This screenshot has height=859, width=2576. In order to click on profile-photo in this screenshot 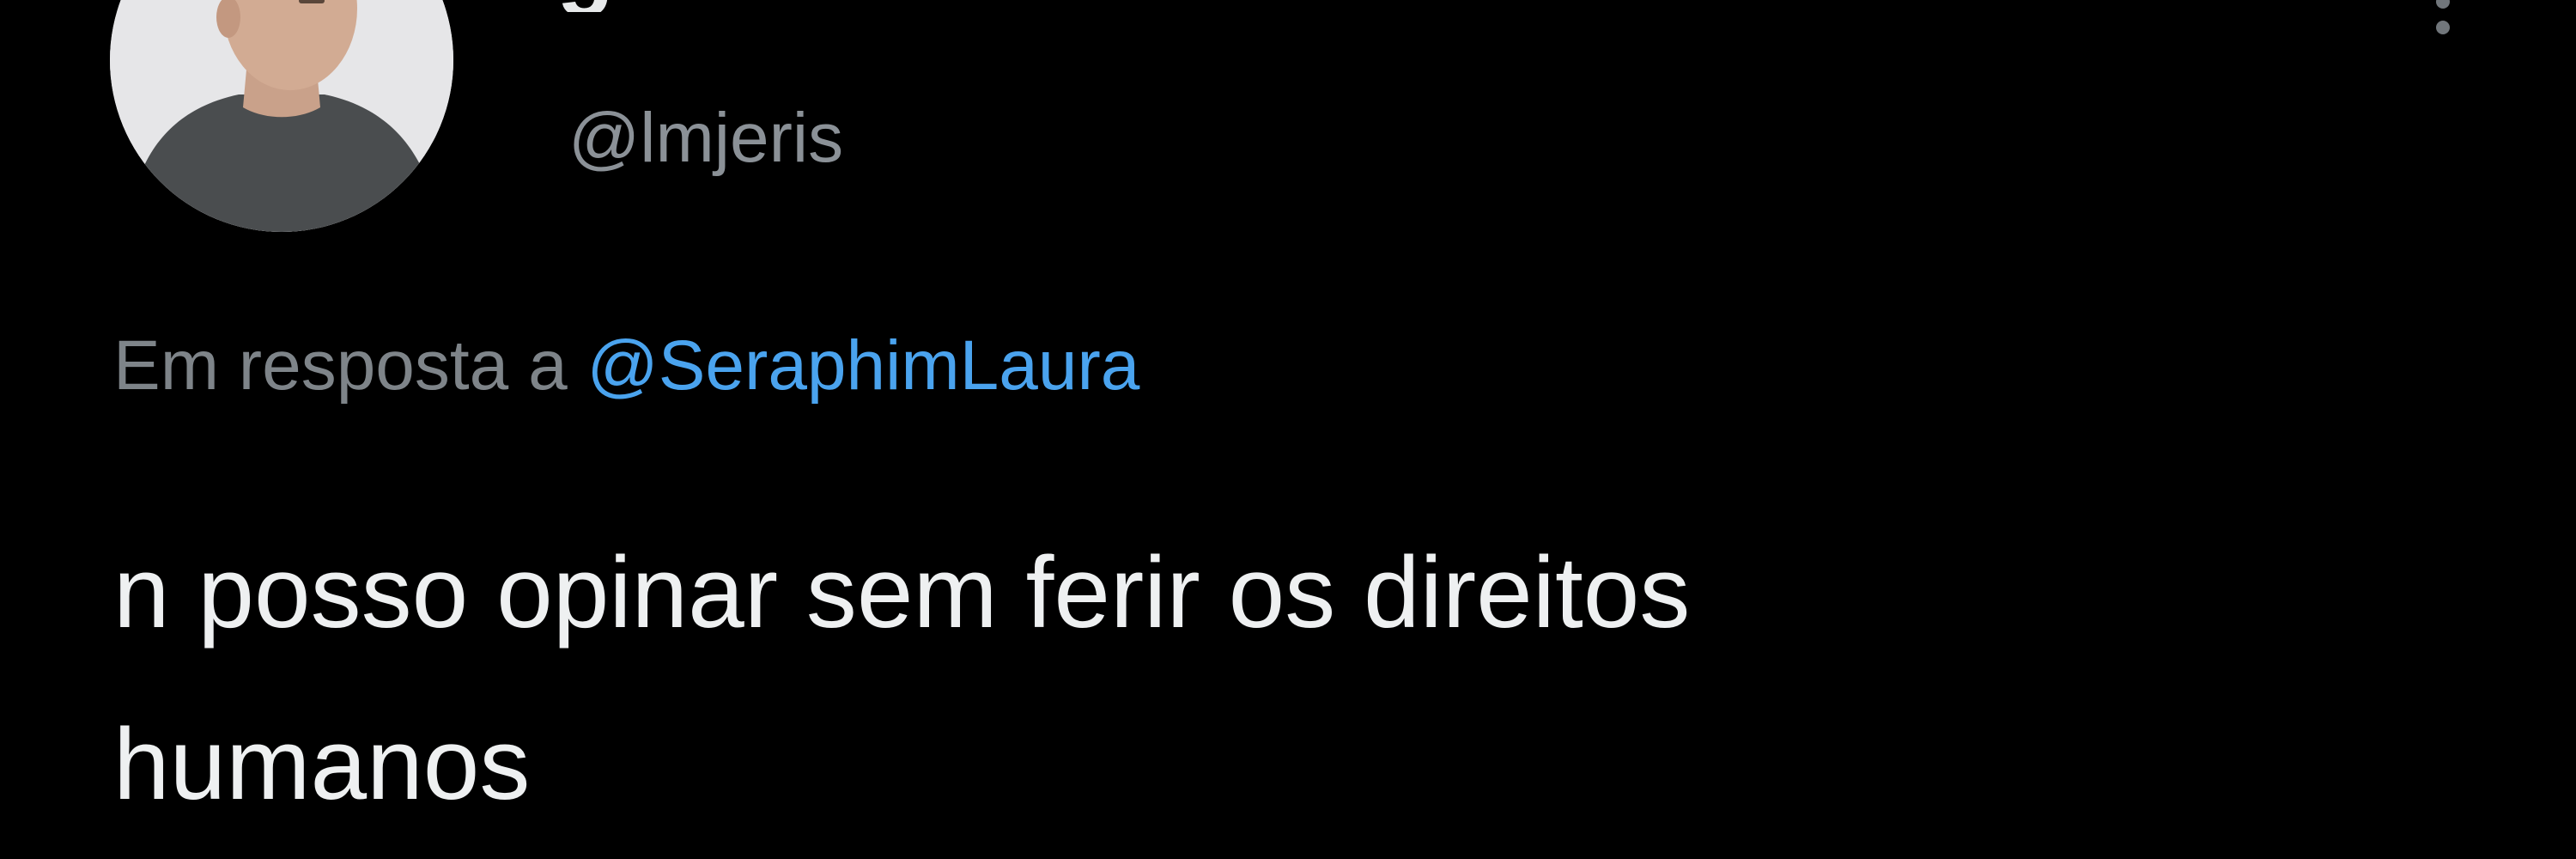, I will do `click(281, 116)`.